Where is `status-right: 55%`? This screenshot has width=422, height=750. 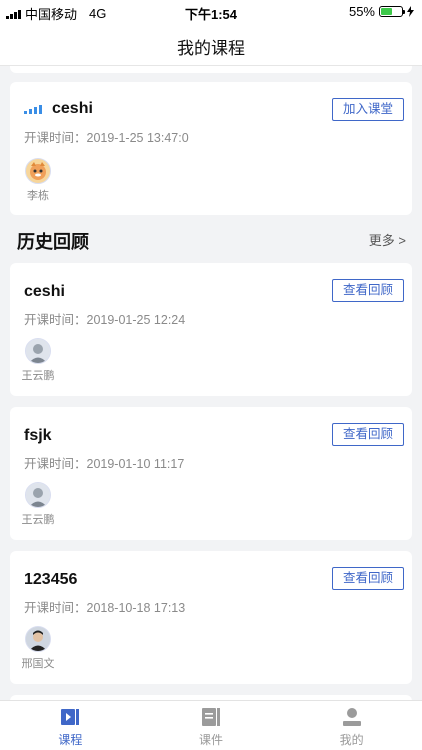
status-right: 55% is located at coordinates (381, 11).